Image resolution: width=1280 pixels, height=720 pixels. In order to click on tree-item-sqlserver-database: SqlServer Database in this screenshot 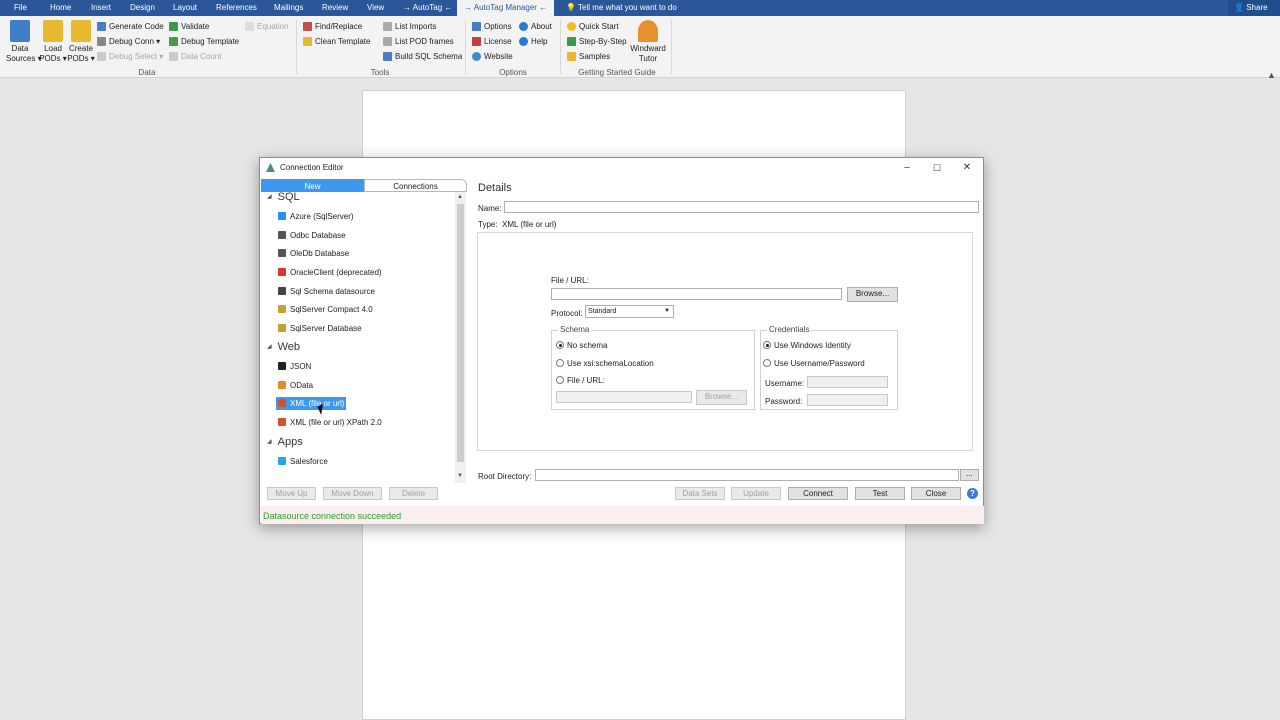, I will do `click(320, 328)`.